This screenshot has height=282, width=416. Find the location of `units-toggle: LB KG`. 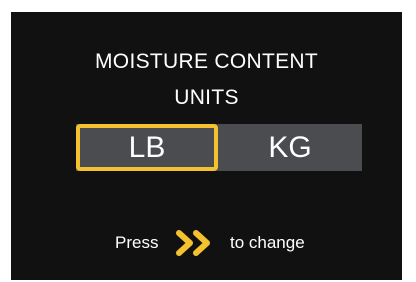

units-toggle: LB KG is located at coordinates (219, 147).